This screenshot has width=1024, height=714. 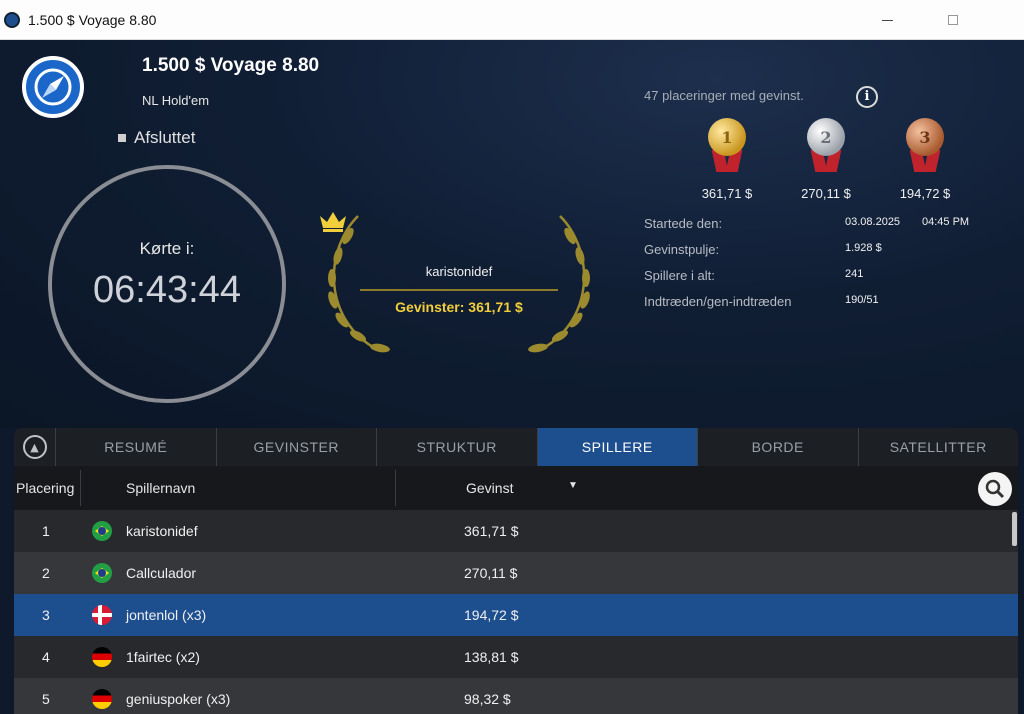 I want to click on table-row-selected: 3 jontenlol (x3) 194,72 $, so click(x=516, y=615).